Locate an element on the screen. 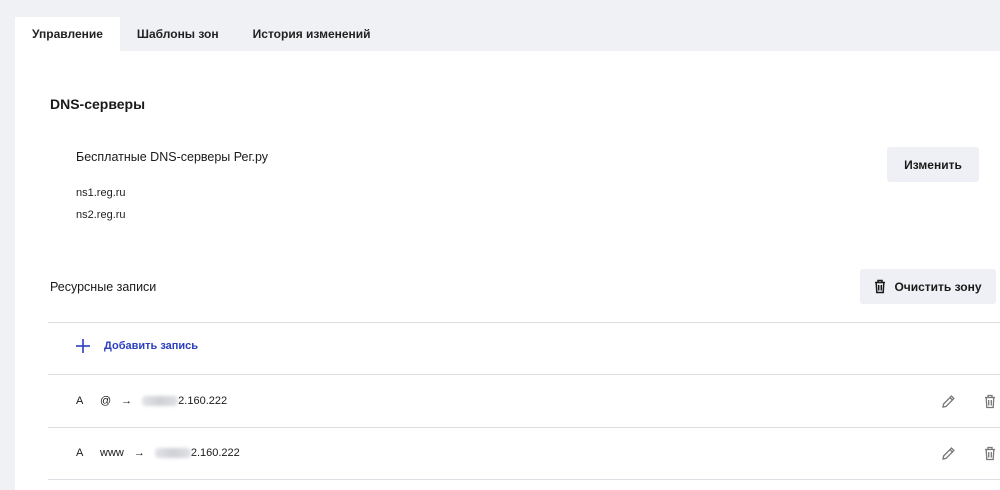 This screenshot has height=490, width=1000. ns-server-1: ns1.reg.ru is located at coordinates (101, 193).